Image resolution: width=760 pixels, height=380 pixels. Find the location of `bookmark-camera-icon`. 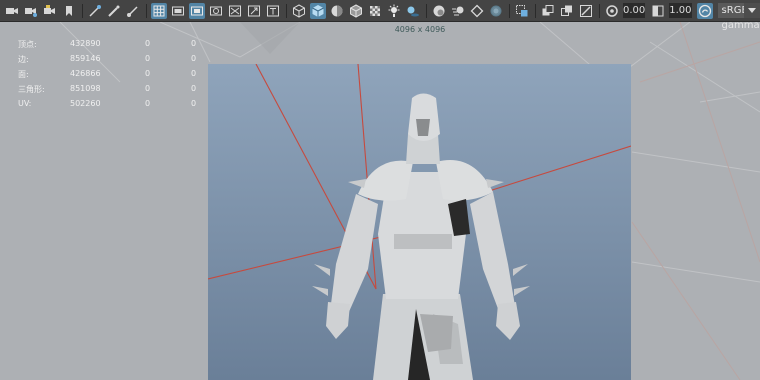

bookmark-camera-icon is located at coordinates (50, 11).